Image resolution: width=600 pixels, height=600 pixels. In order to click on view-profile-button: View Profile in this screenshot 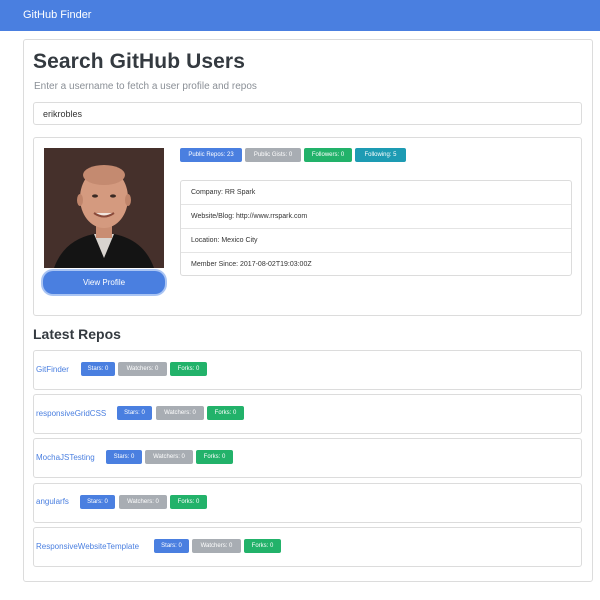, I will do `click(104, 282)`.